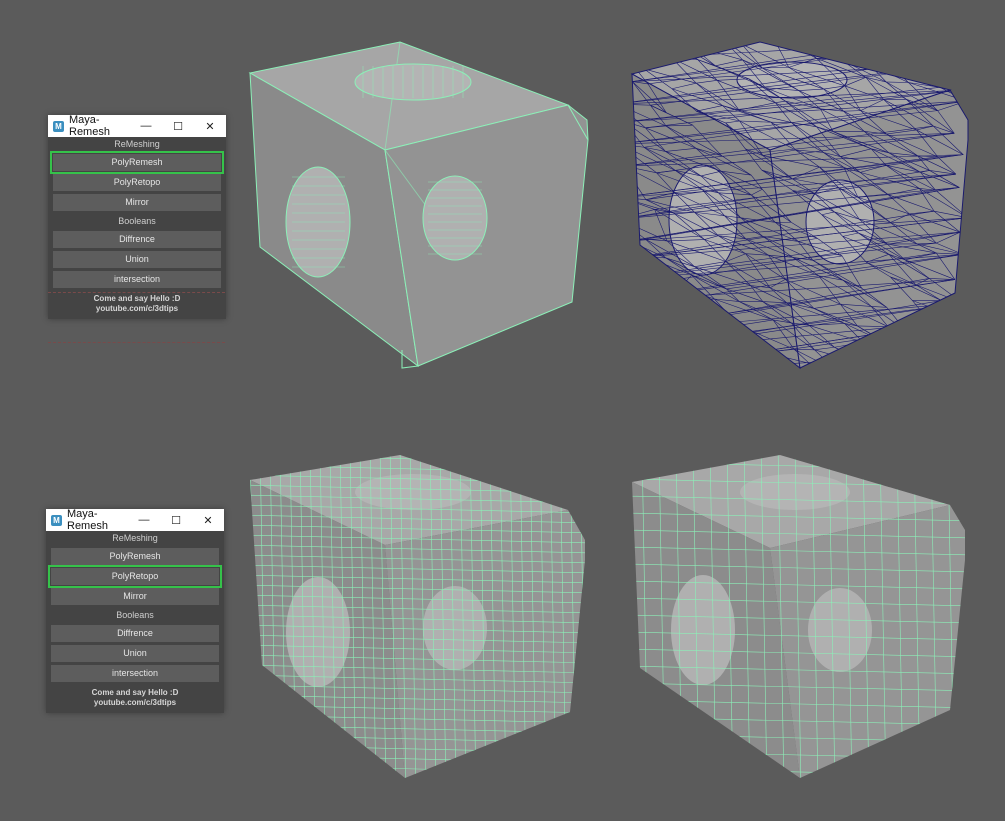 Image resolution: width=1005 pixels, height=821 pixels. Describe the element at coordinates (418, 205) in the screenshot. I see `viewport-original-mesh` at that location.